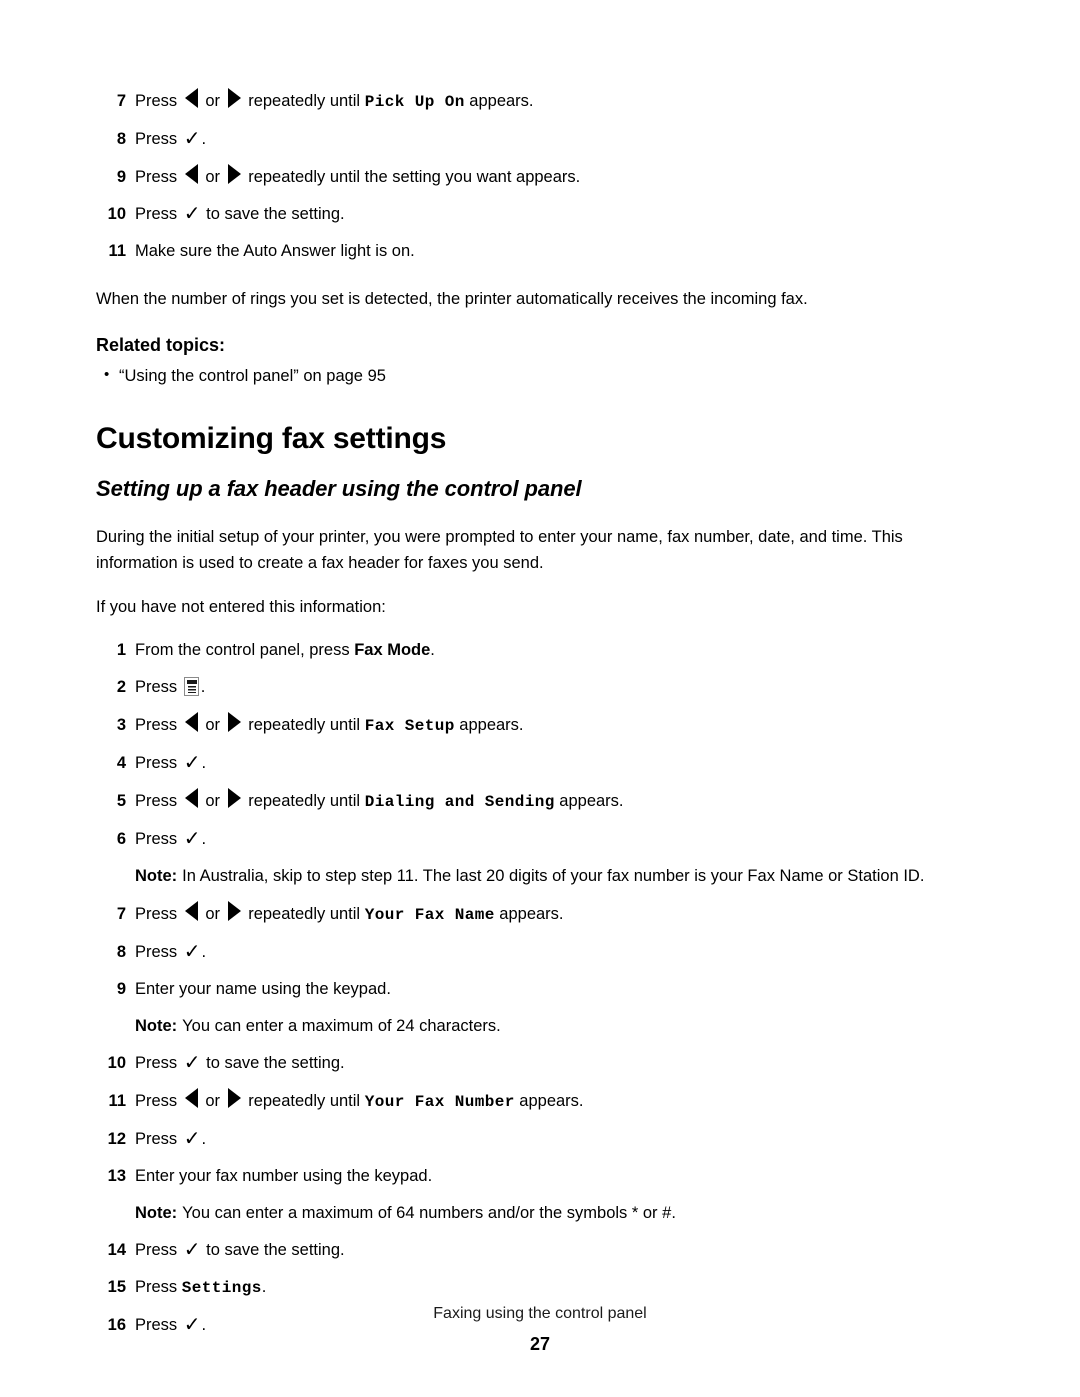 Image resolution: width=1080 pixels, height=1397 pixels. What do you see at coordinates (156, 1026) in the screenshot?
I see `note-label: Note:` at bounding box center [156, 1026].